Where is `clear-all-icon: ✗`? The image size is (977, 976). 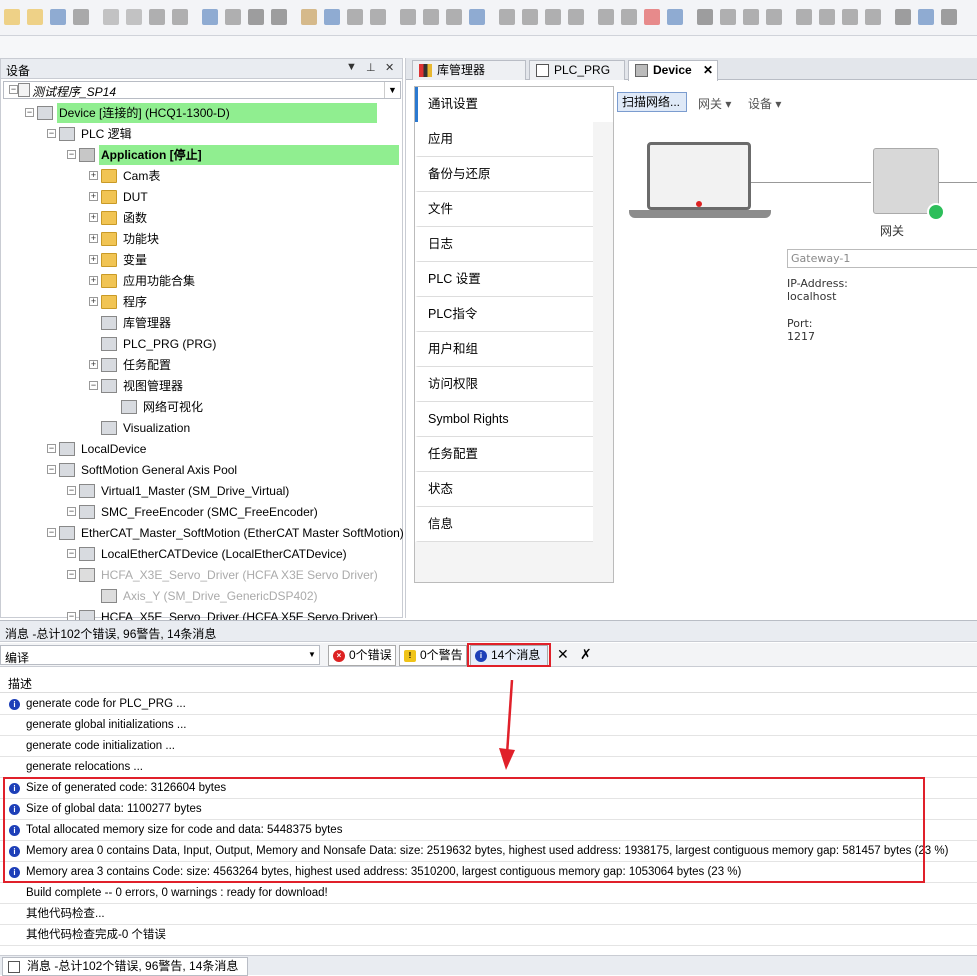 clear-all-icon: ✗ is located at coordinates (586, 654).